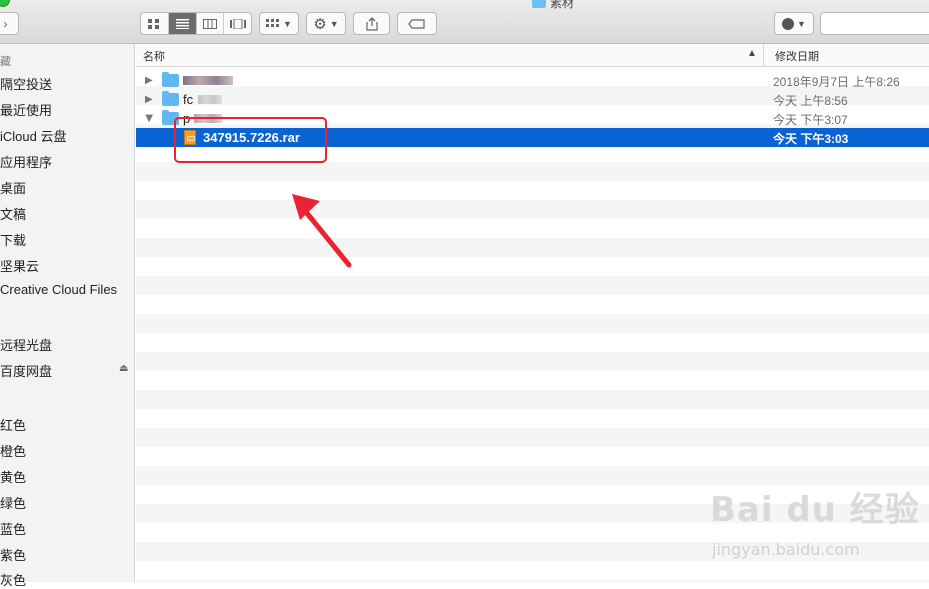 Image resolution: width=929 pixels, height=589 pixels. What do you see at coordinates (250, 140) in the screenshot?
I see `annotation-highlight-box` at bounding box center [250, 140].